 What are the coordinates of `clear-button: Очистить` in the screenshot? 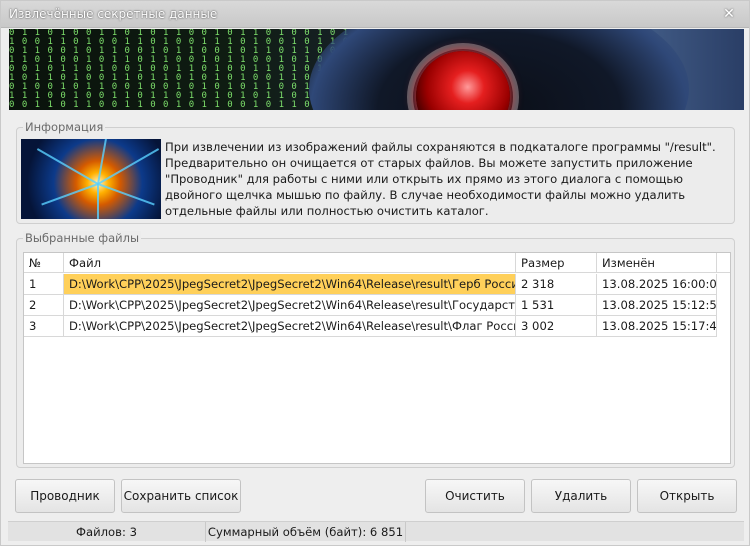 It's located at (475, 496).